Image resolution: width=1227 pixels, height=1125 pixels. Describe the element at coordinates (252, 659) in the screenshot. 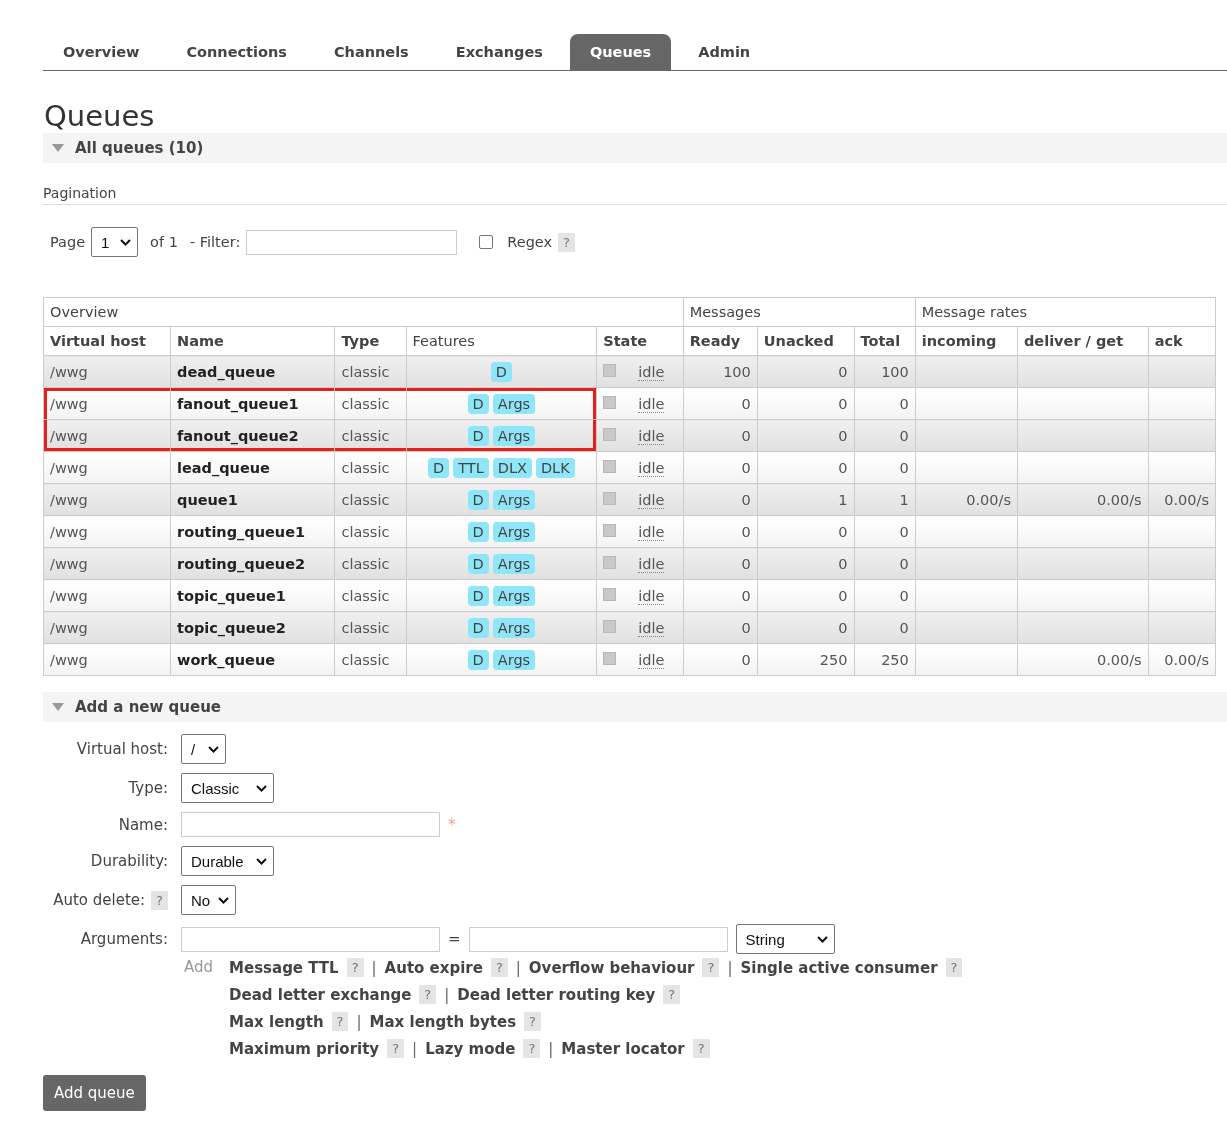

I see `queue-name-link: work_queue` at that location.